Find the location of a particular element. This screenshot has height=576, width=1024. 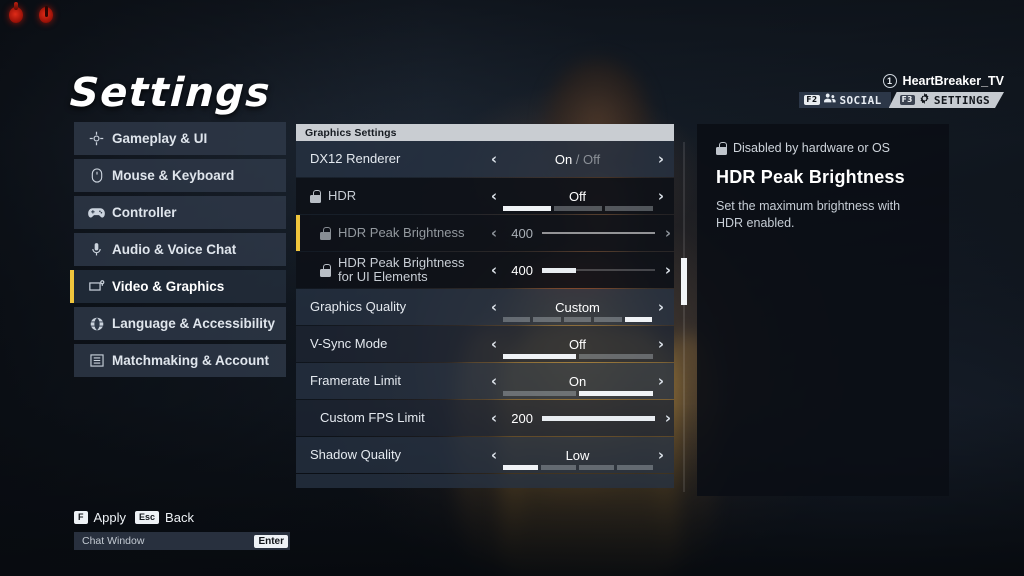

user-name-row: 1 HeartBreaker_TV is located at coordinates (901, 81).